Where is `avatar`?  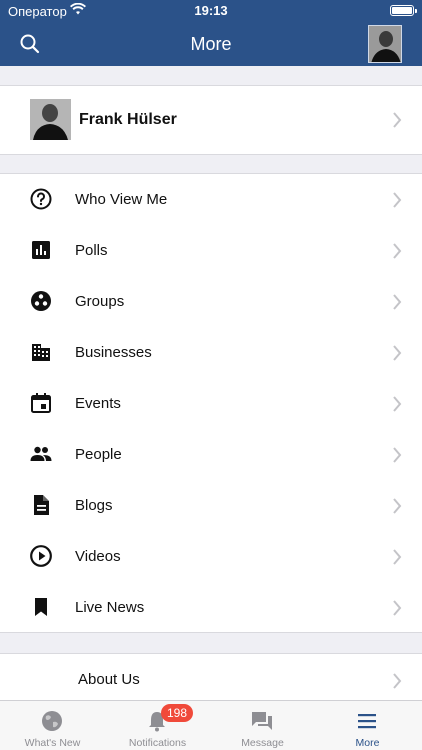 avatar is located at coordinates (385, 44).